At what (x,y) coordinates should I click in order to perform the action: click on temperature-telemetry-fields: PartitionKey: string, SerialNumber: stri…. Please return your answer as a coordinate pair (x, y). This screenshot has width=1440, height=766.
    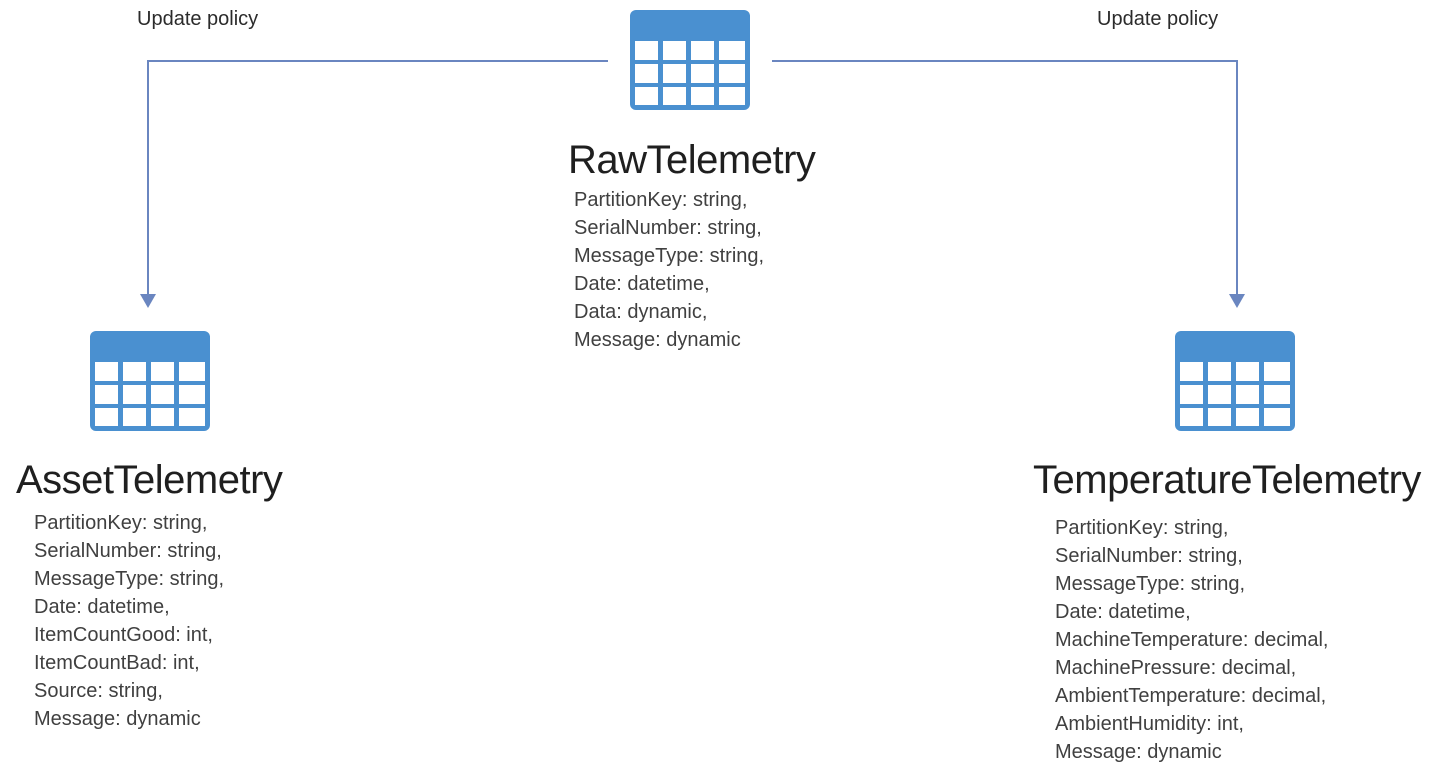
    Looking at the image, I should click on (1191, 640).